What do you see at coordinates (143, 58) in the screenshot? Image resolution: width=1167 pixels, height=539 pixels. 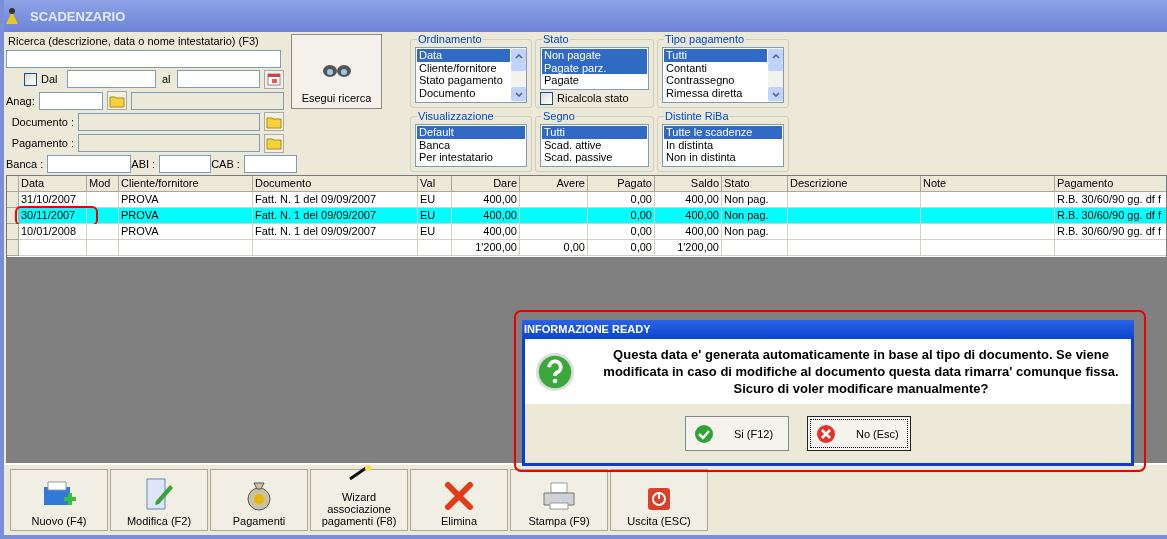 I see `search-field` at bounding box center [143, 58].